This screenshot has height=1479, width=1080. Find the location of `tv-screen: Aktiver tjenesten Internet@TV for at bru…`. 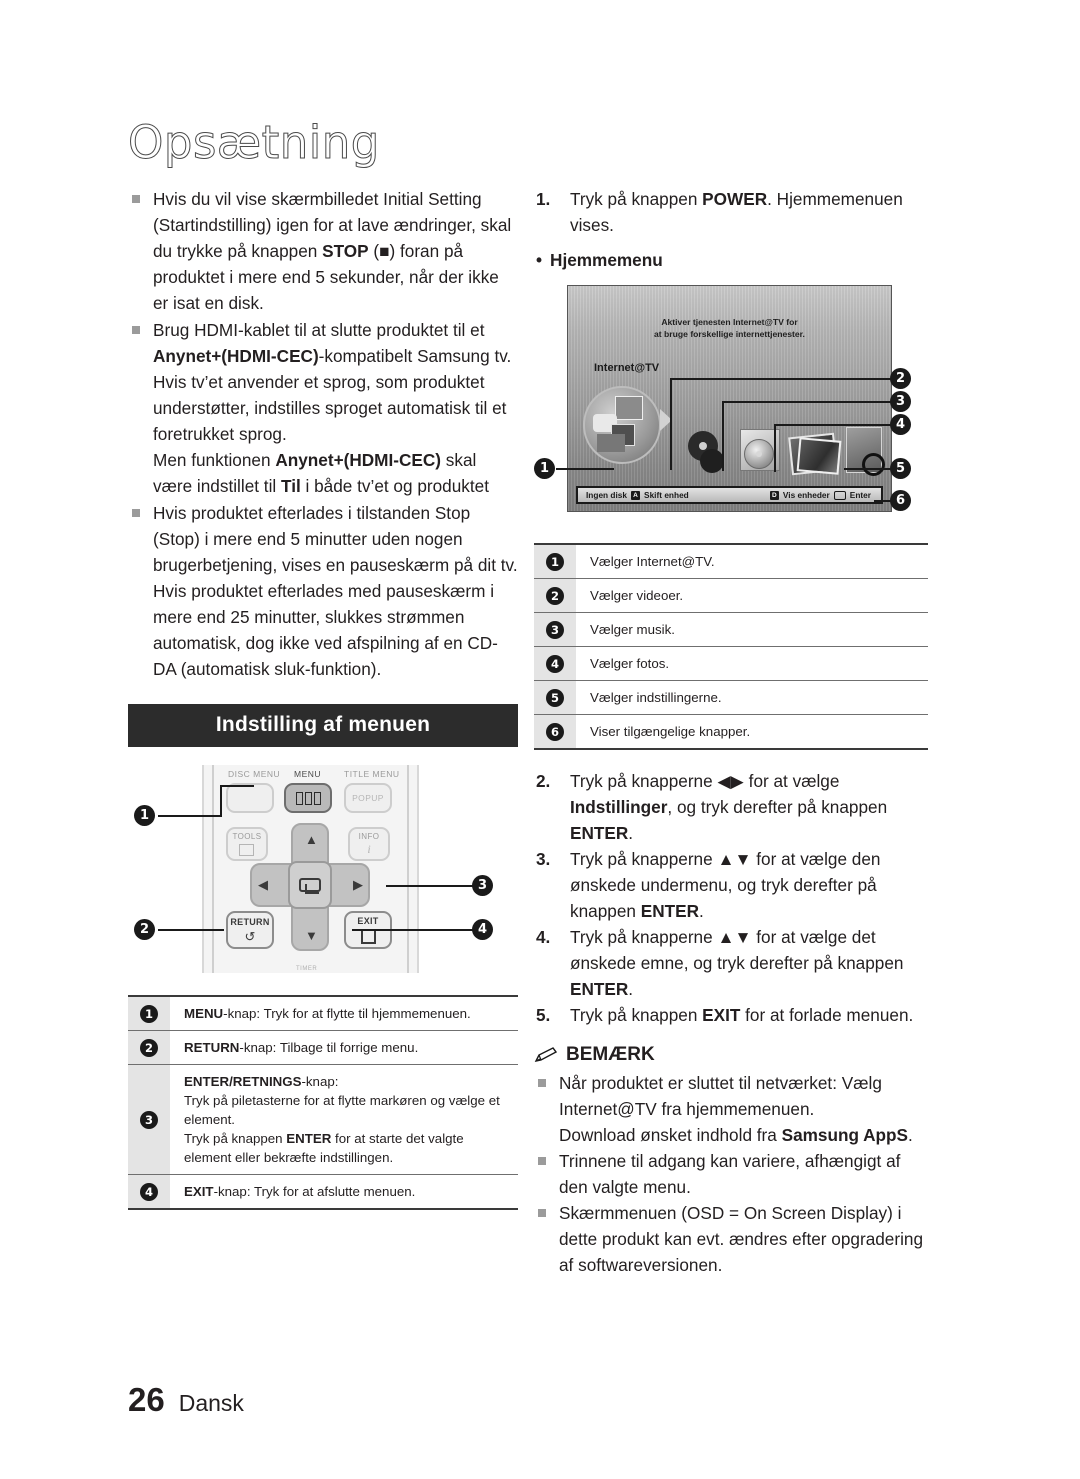

tv-screen: Aktiver tjenesten Internet@TV for at bru… is located at coordinates (729, 398).